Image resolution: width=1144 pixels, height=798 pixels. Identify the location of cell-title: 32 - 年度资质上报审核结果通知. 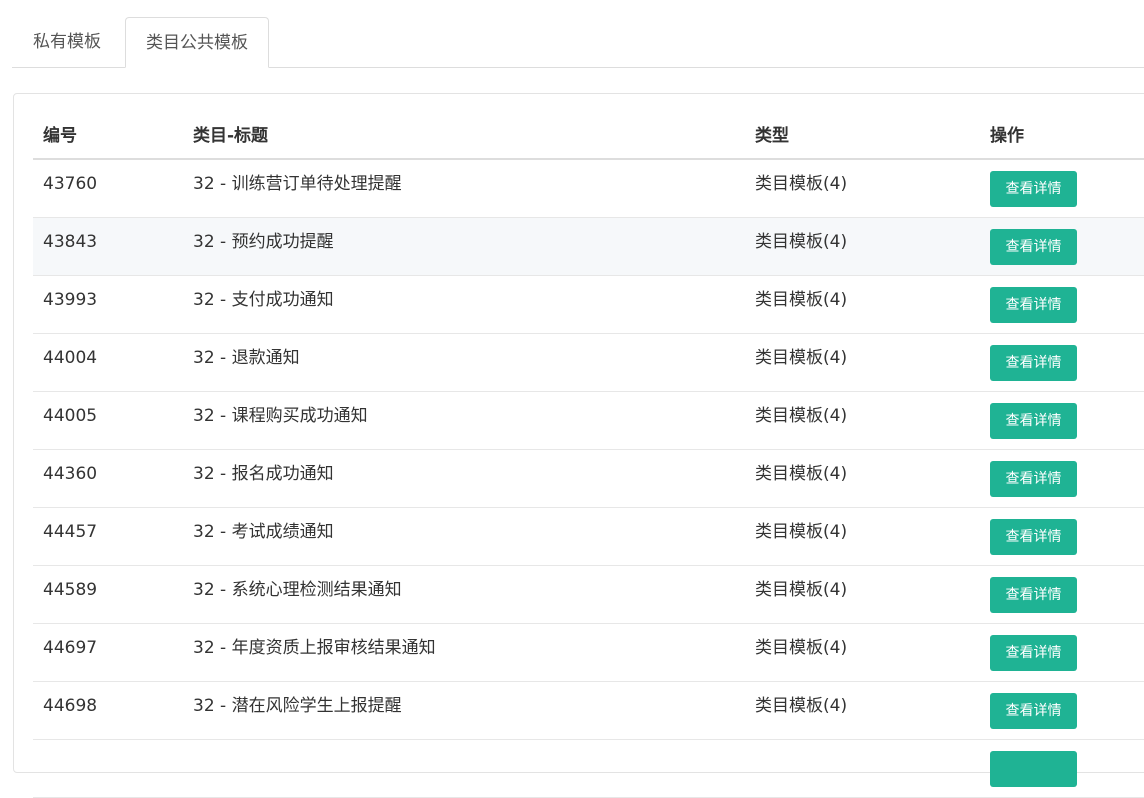
(314, 648).